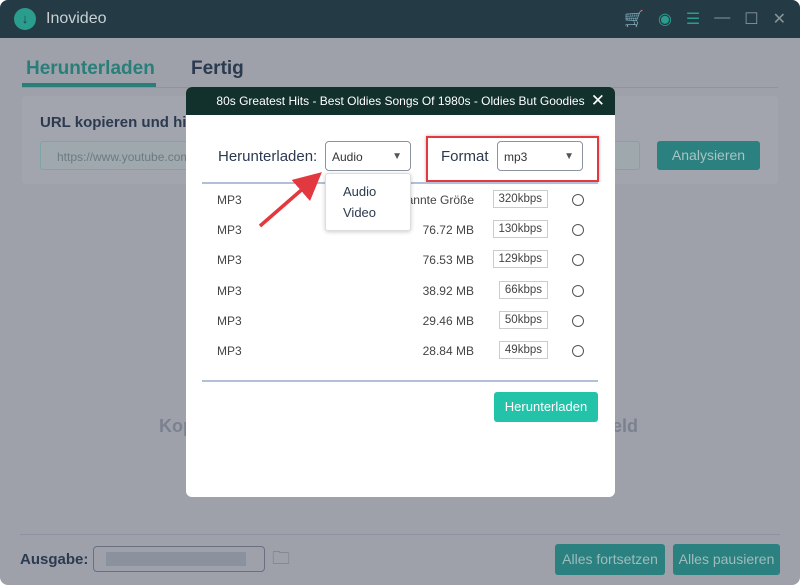  I want to click on tab-herunterladen: Herunterladen, so click(90, 69).